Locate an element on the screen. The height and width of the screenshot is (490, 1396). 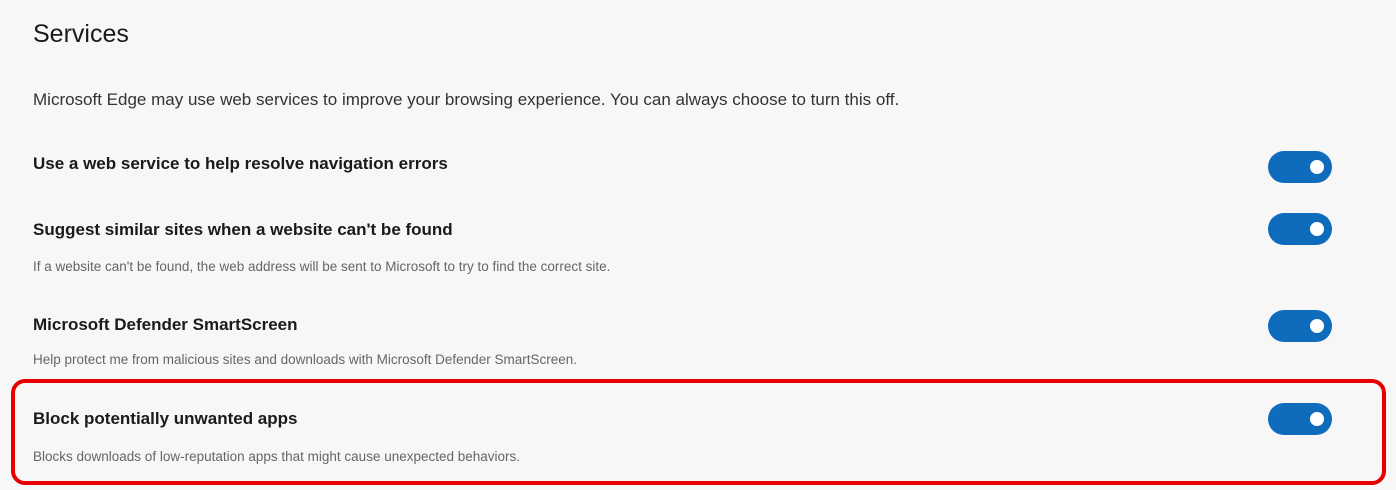
setting-pua-label: Block potentially unwanted apps is located at coordinates (165, 418).